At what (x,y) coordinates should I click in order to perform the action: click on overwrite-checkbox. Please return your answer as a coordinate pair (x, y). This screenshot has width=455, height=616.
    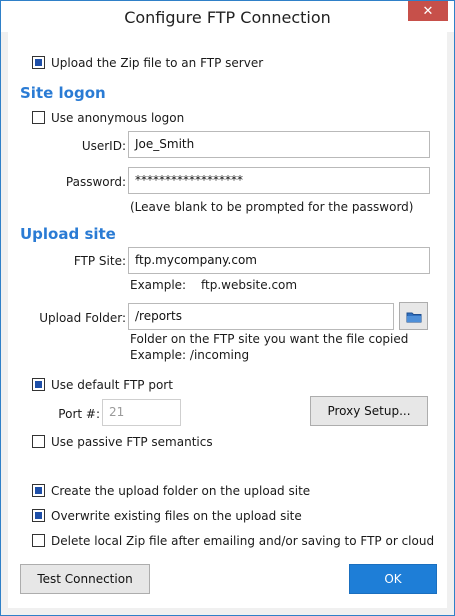
    Looking at the image, I should click on (38, 515).